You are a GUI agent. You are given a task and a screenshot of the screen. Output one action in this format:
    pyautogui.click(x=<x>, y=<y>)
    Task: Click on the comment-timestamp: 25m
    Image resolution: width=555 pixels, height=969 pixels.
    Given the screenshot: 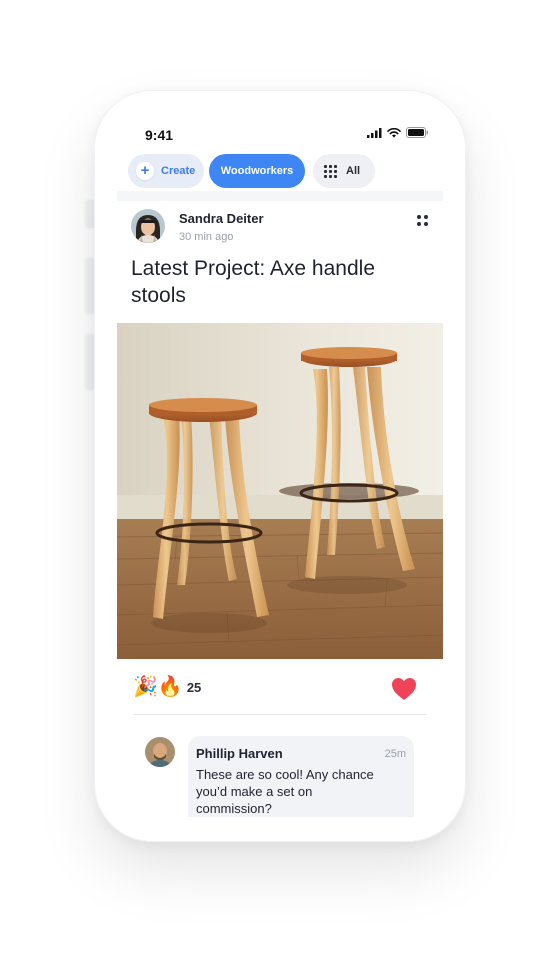 What is the action you would take?
    pyautogui.click(x=395, y=754)
    